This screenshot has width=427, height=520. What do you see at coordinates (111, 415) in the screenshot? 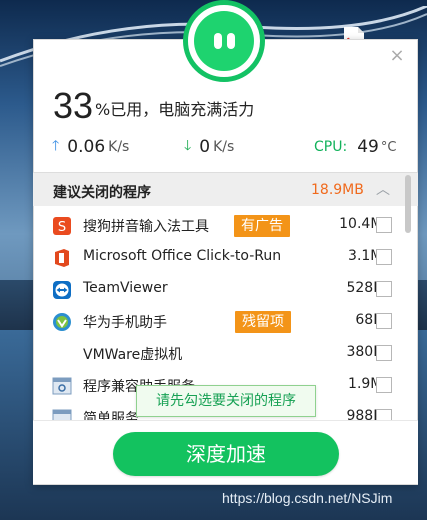
I see `program-name: 简单服务` at bounding box center [111, 415].